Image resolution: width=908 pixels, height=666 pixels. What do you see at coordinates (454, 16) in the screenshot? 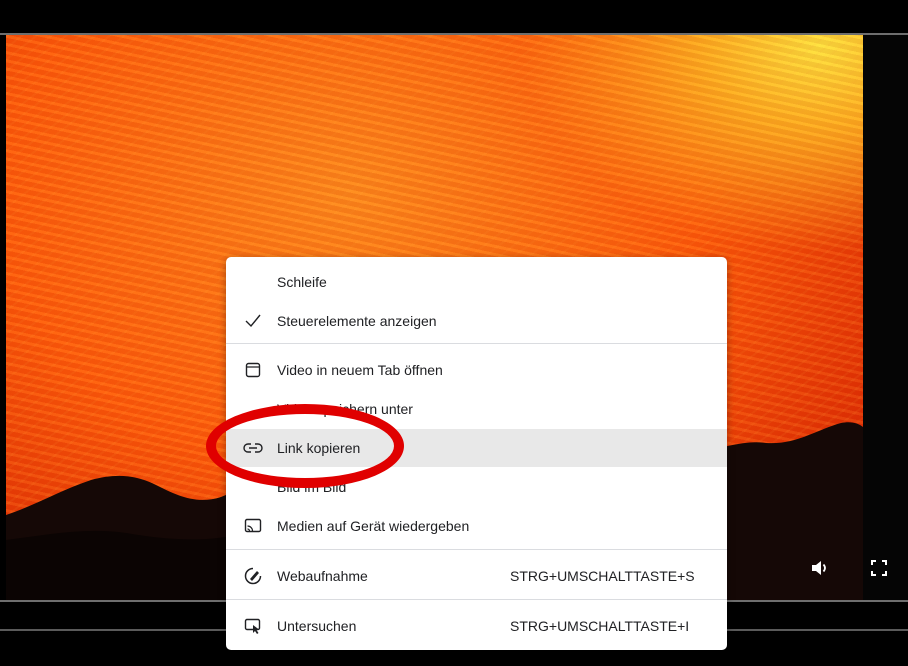
I see `top-bar` at bounding box center [454, 16].